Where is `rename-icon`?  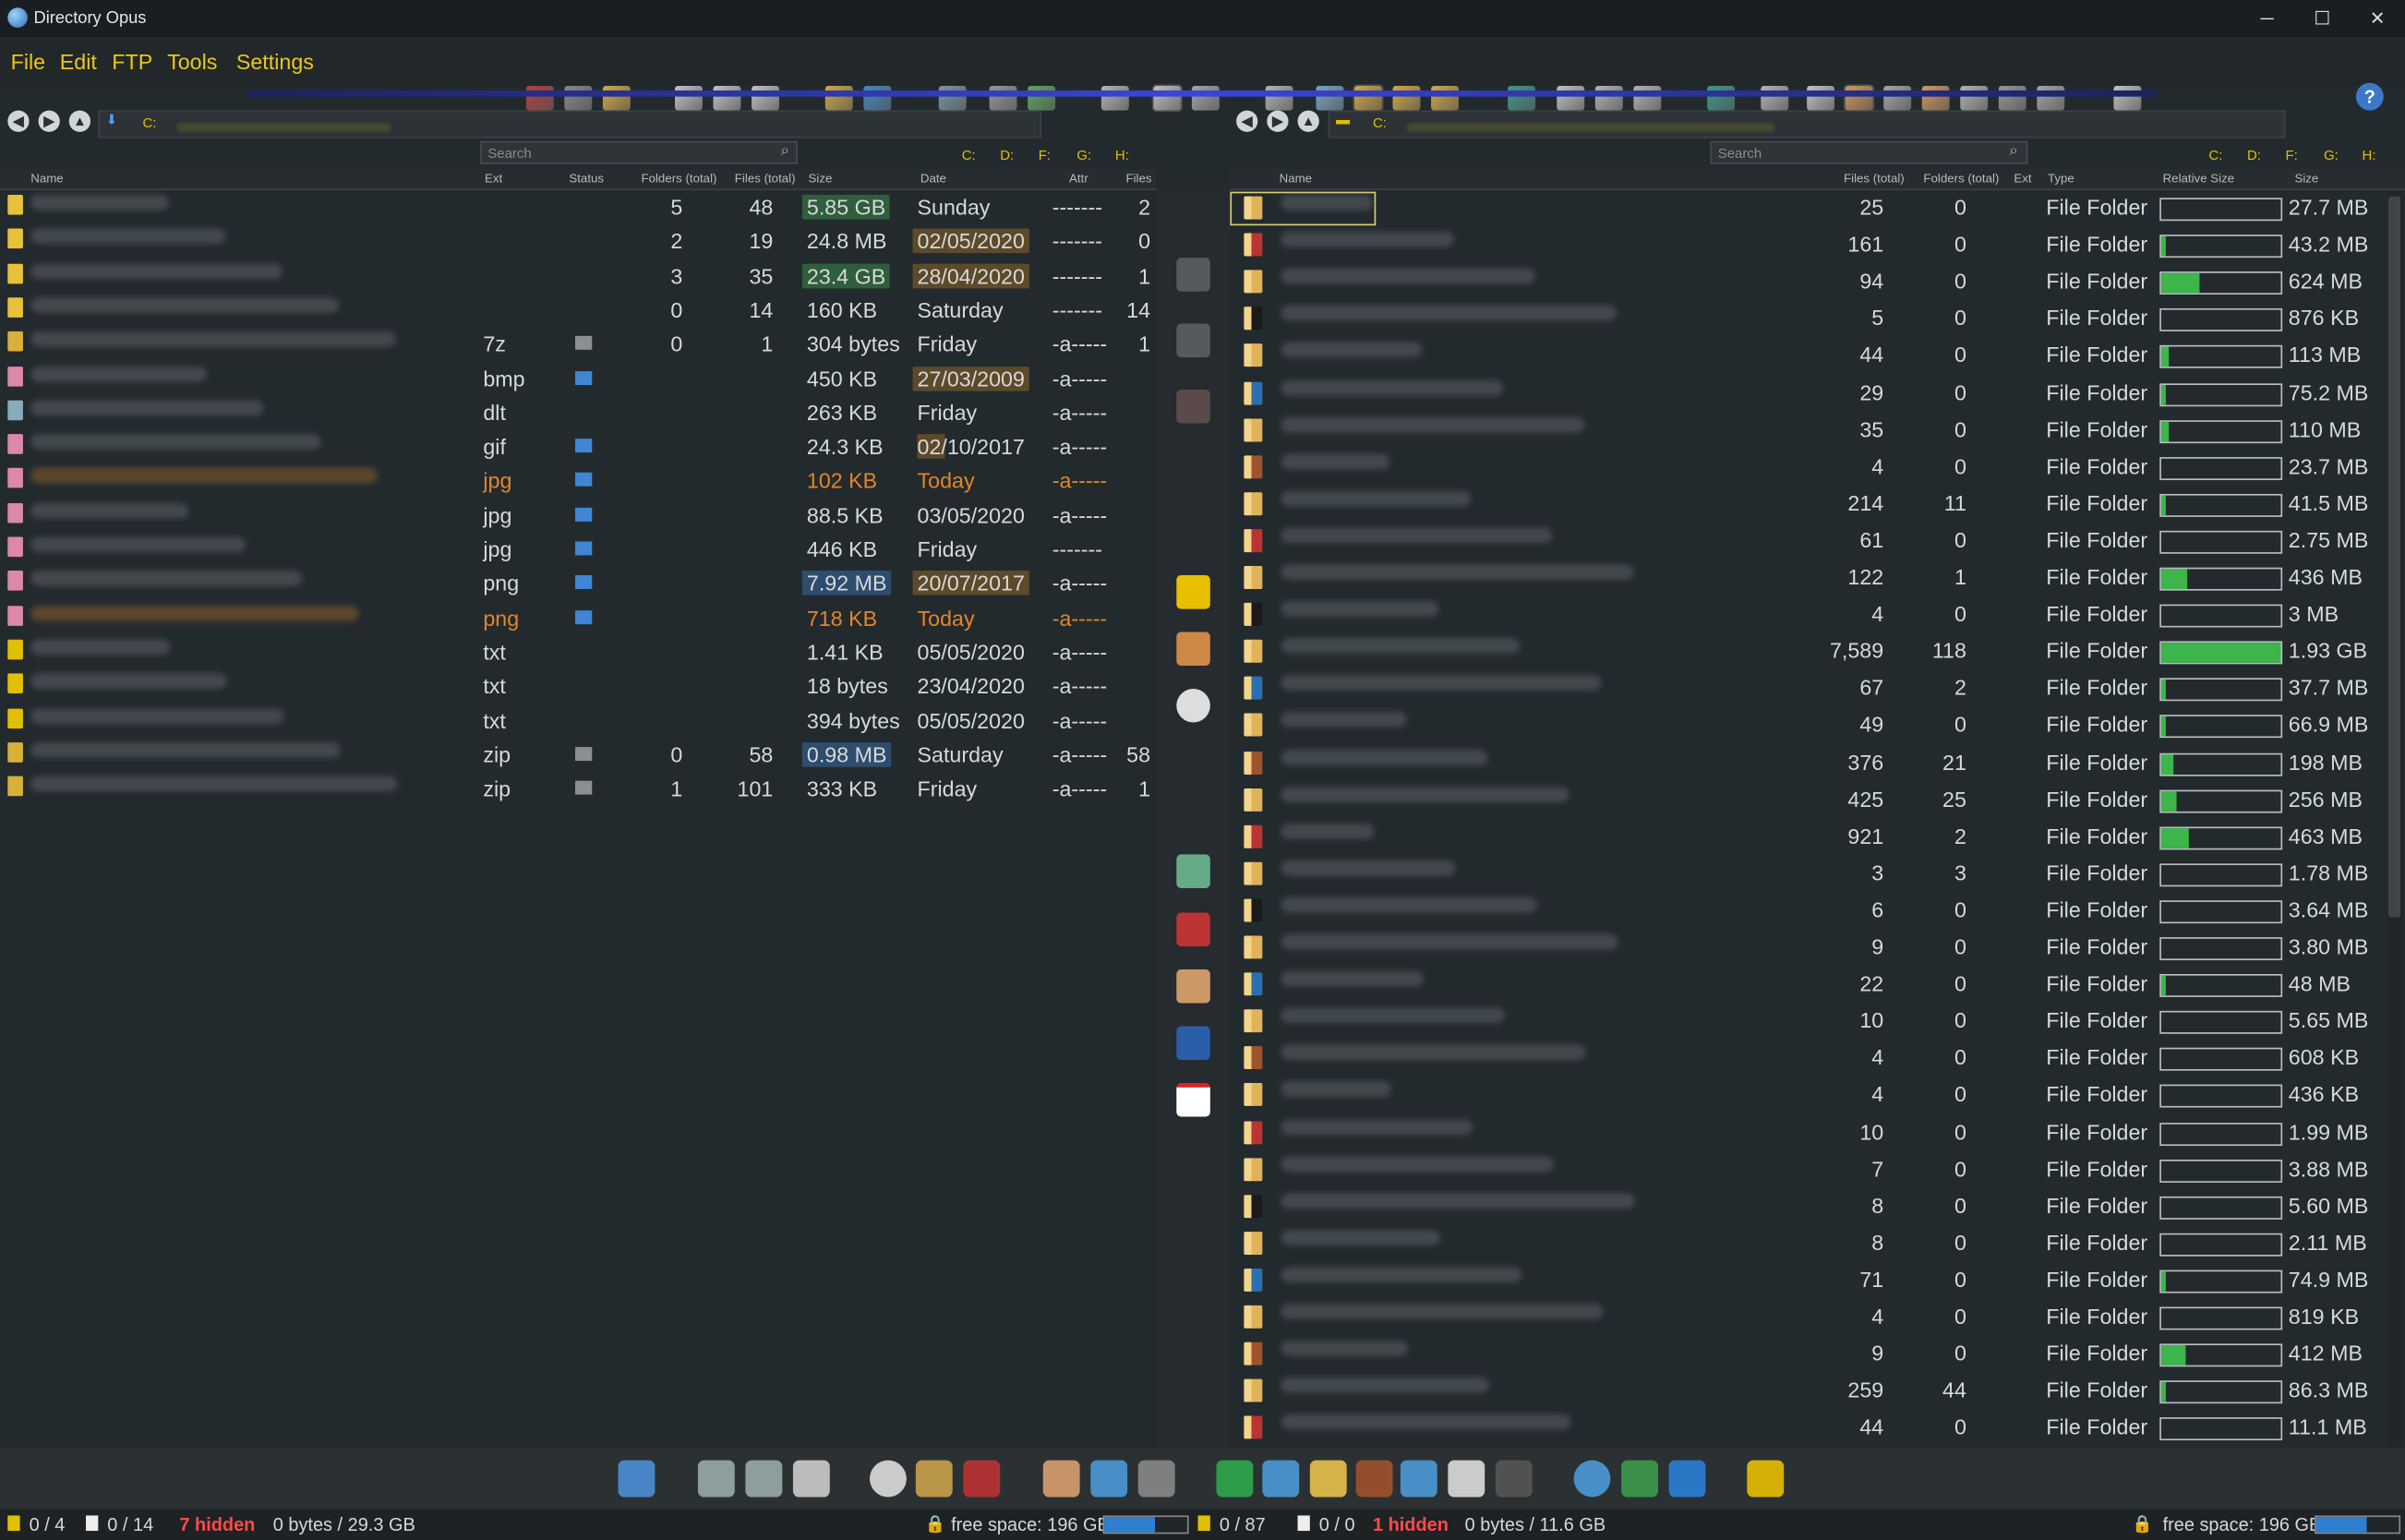 rename-icon is located at coordinates (1859, 99).